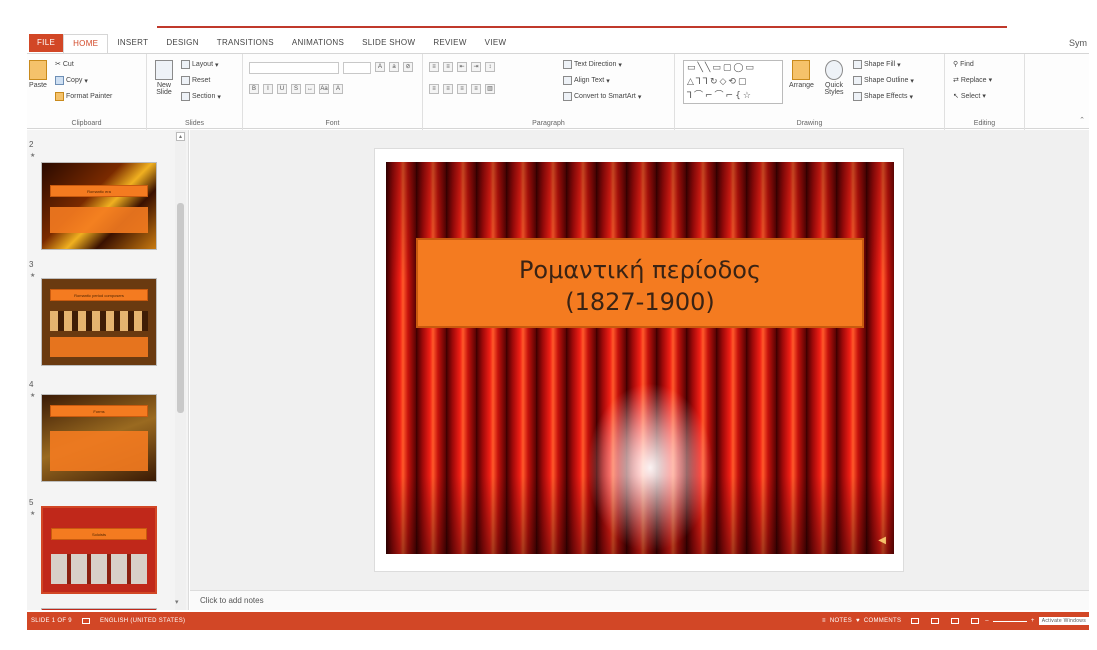 The image size is (1097, 650). What do you see at coordinates (882, 621) in the screenshot?
I see `comments-toggle: COMMENTS` at bounding box center [882, 621].